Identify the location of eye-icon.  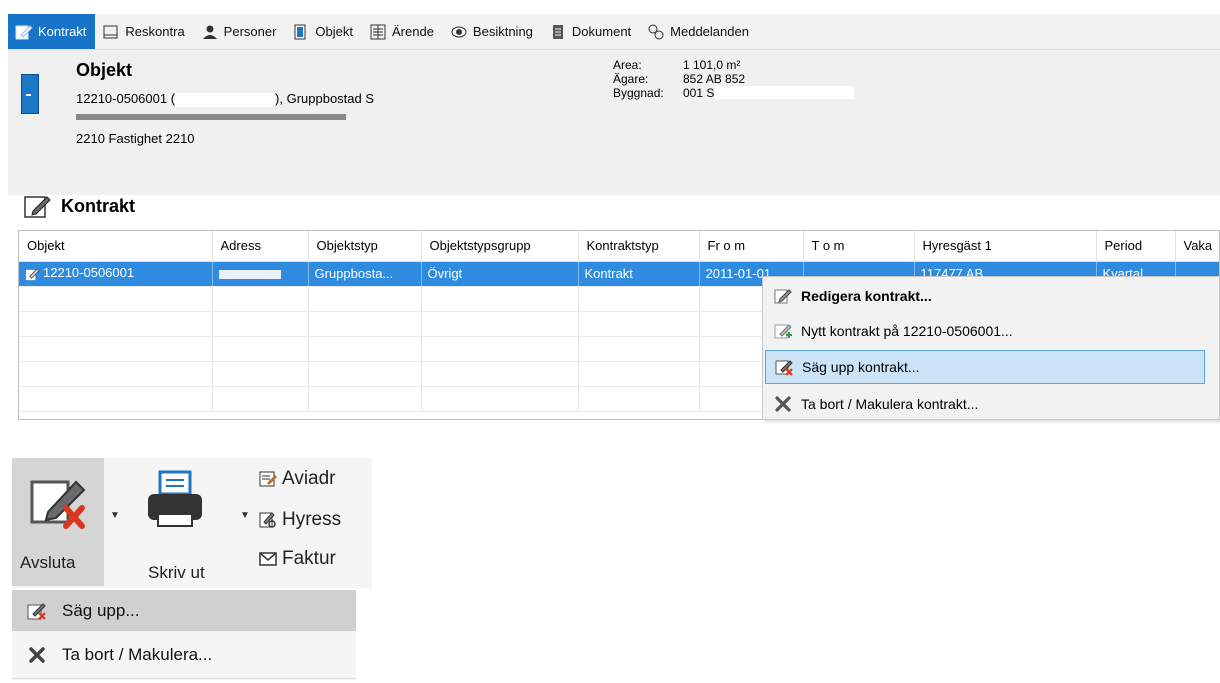
(459, 31).